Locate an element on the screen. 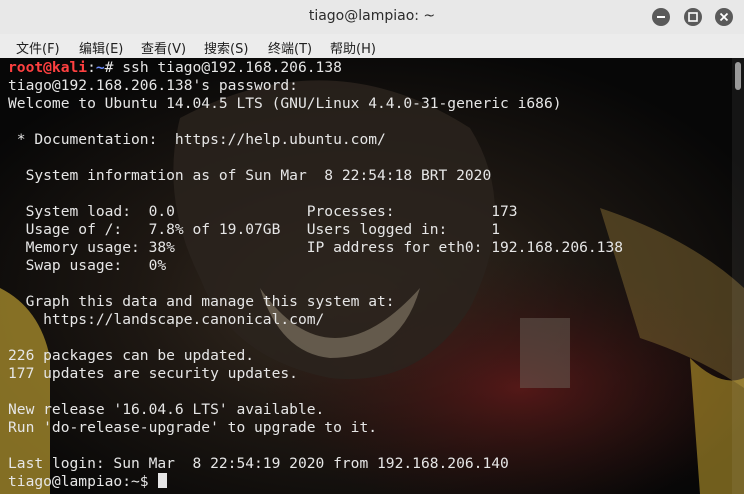  output-line: New release '16.04.6 LTS' available. is located at coordinates (166, 409).